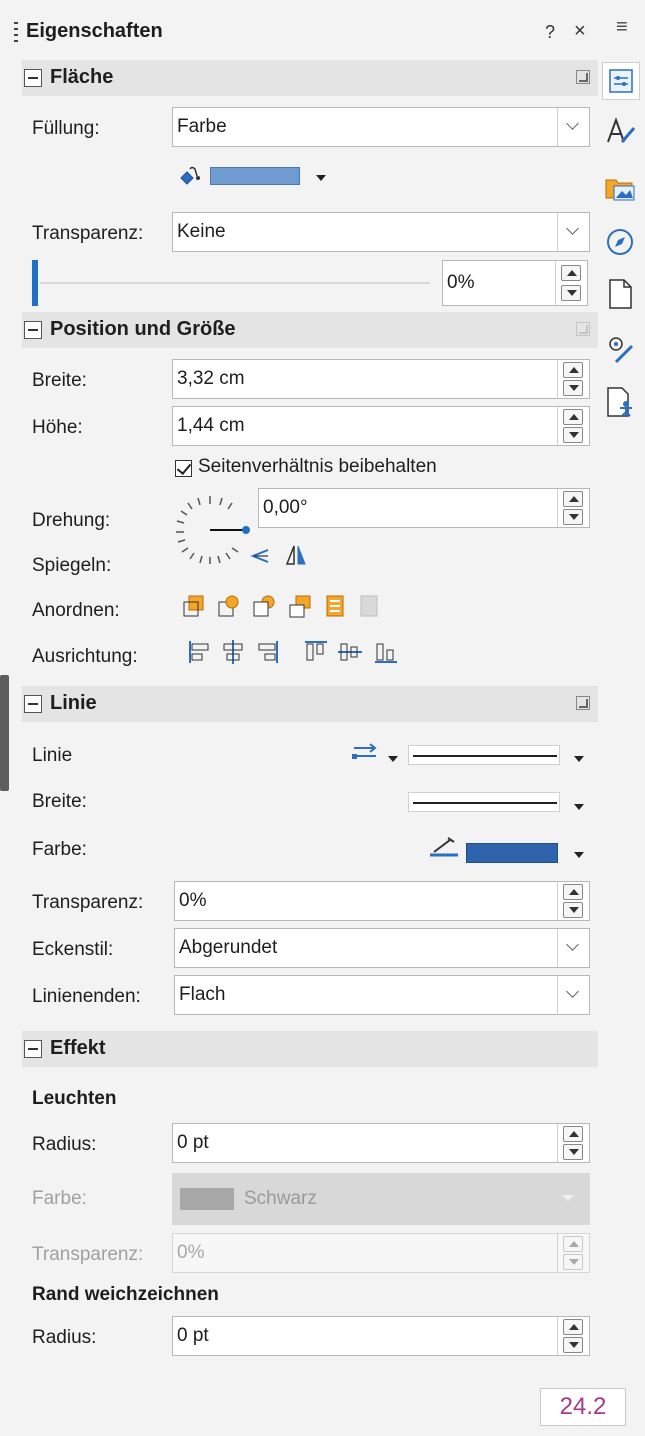 This screenshot has width=645, height=1436. What do you see at coordinates (621, 351) in the screenshot?
I see `tab-style-inspector` at bounding box center [621, 351].